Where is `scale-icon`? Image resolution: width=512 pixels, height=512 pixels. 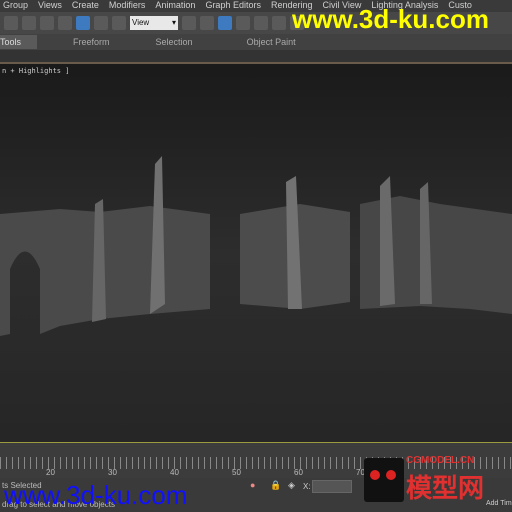
scale-icon is located at coordinates (119, 23).